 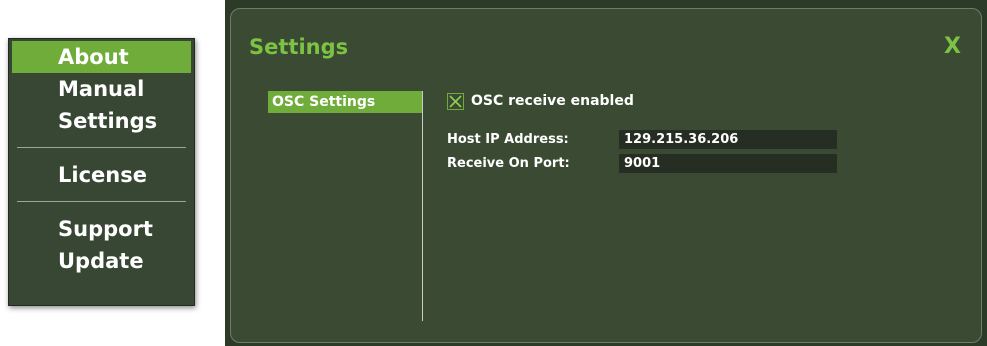 I want to click on nav-divider, so click(x=422, y=206).